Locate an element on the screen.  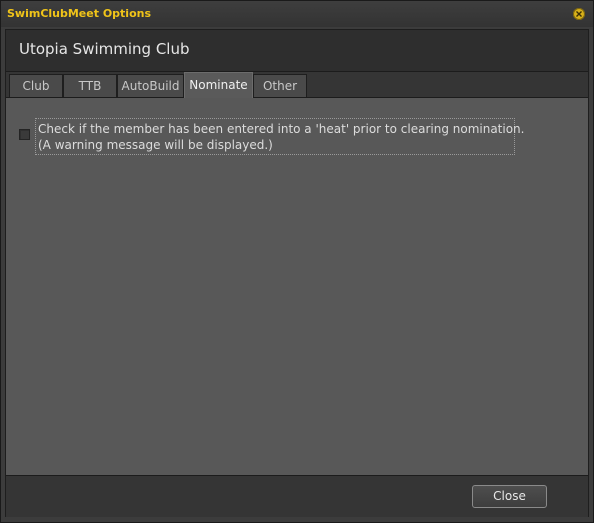
tab-nominate: Nominate is located at coordinates (218, 85).